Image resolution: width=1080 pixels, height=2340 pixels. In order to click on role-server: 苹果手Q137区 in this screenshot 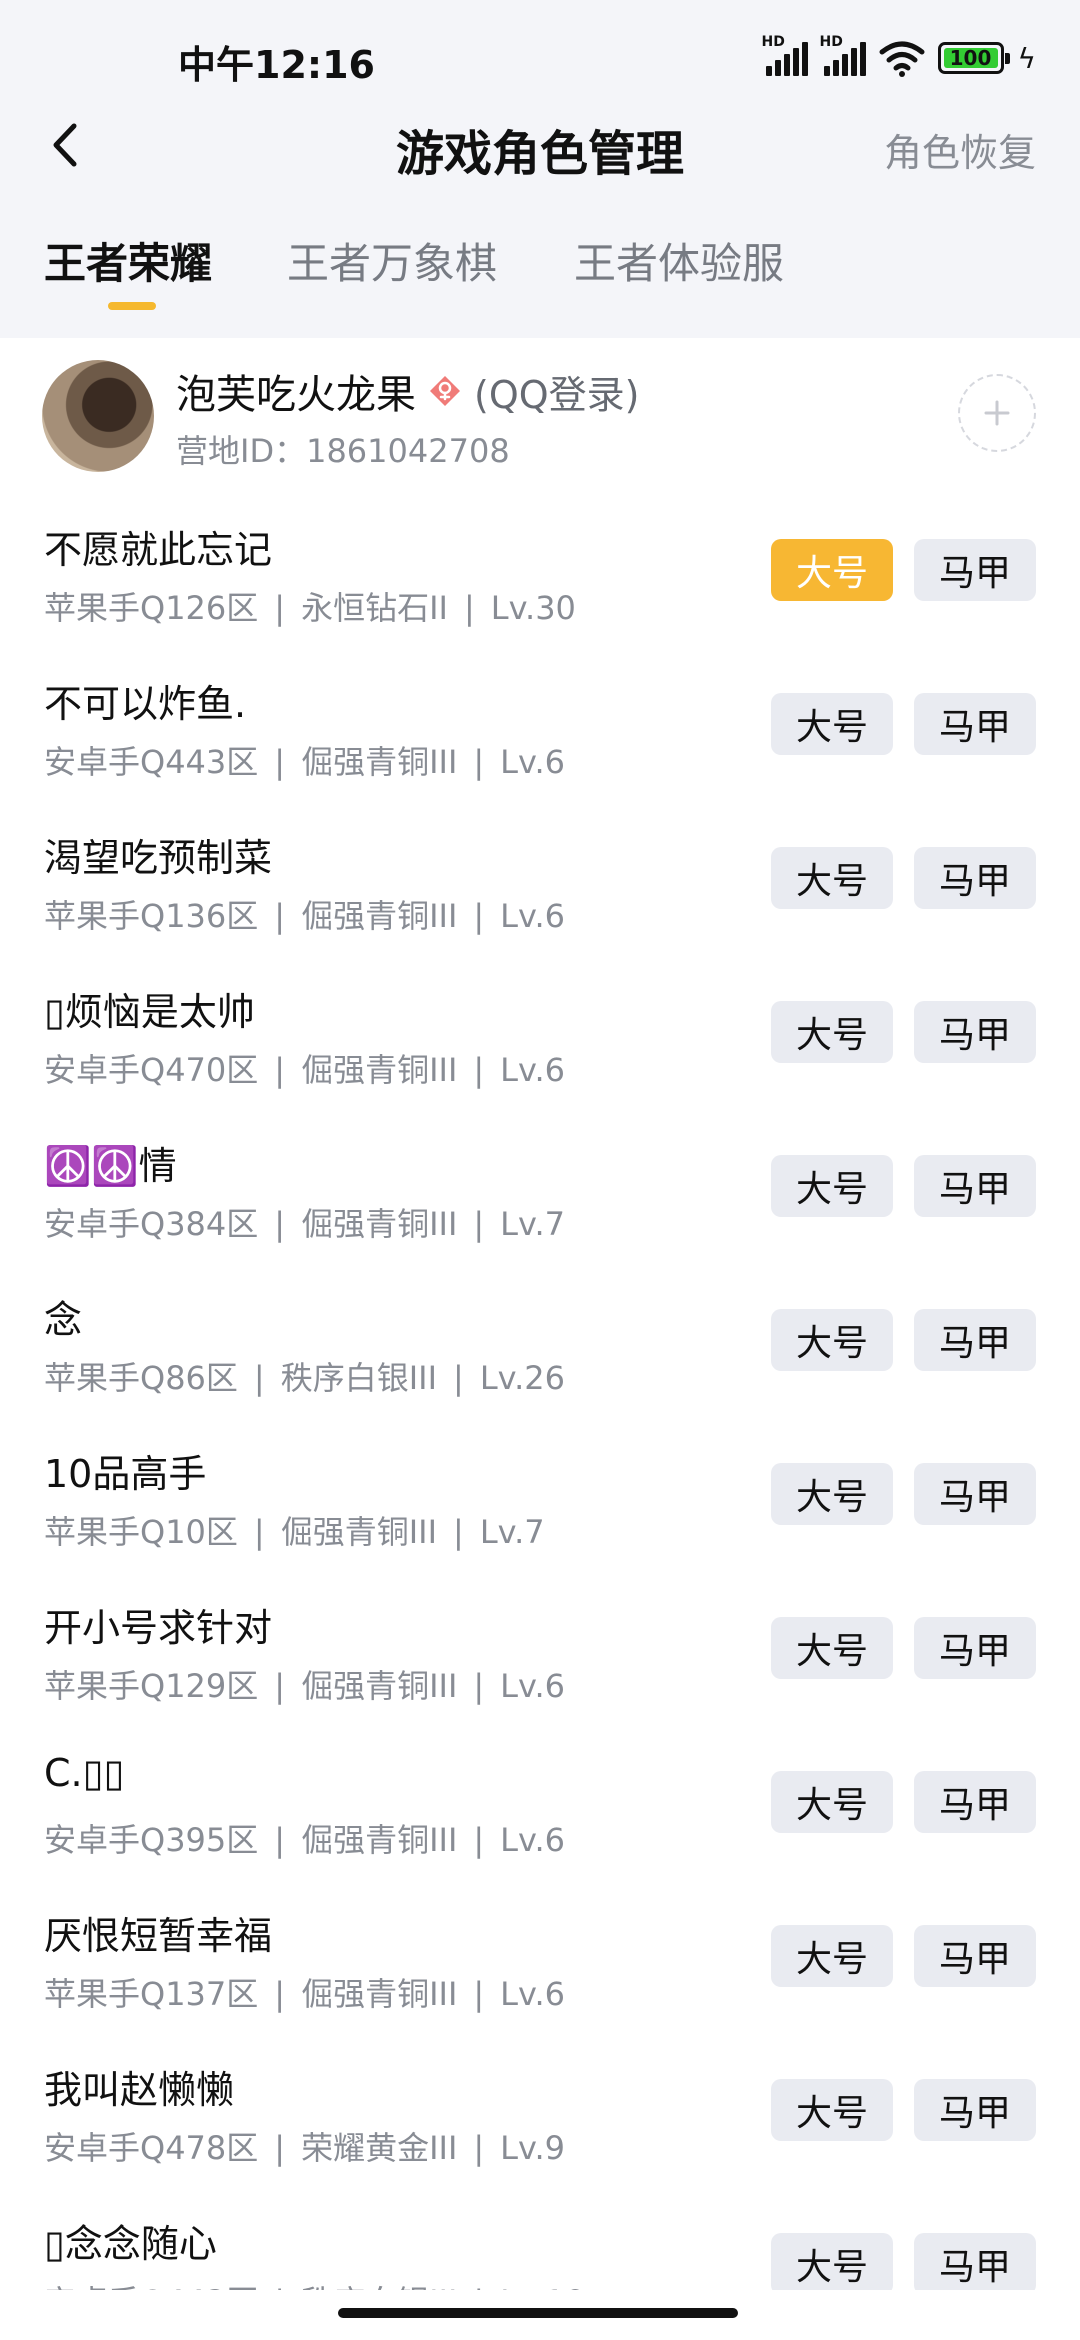, I will do `click(151, 1994)`.